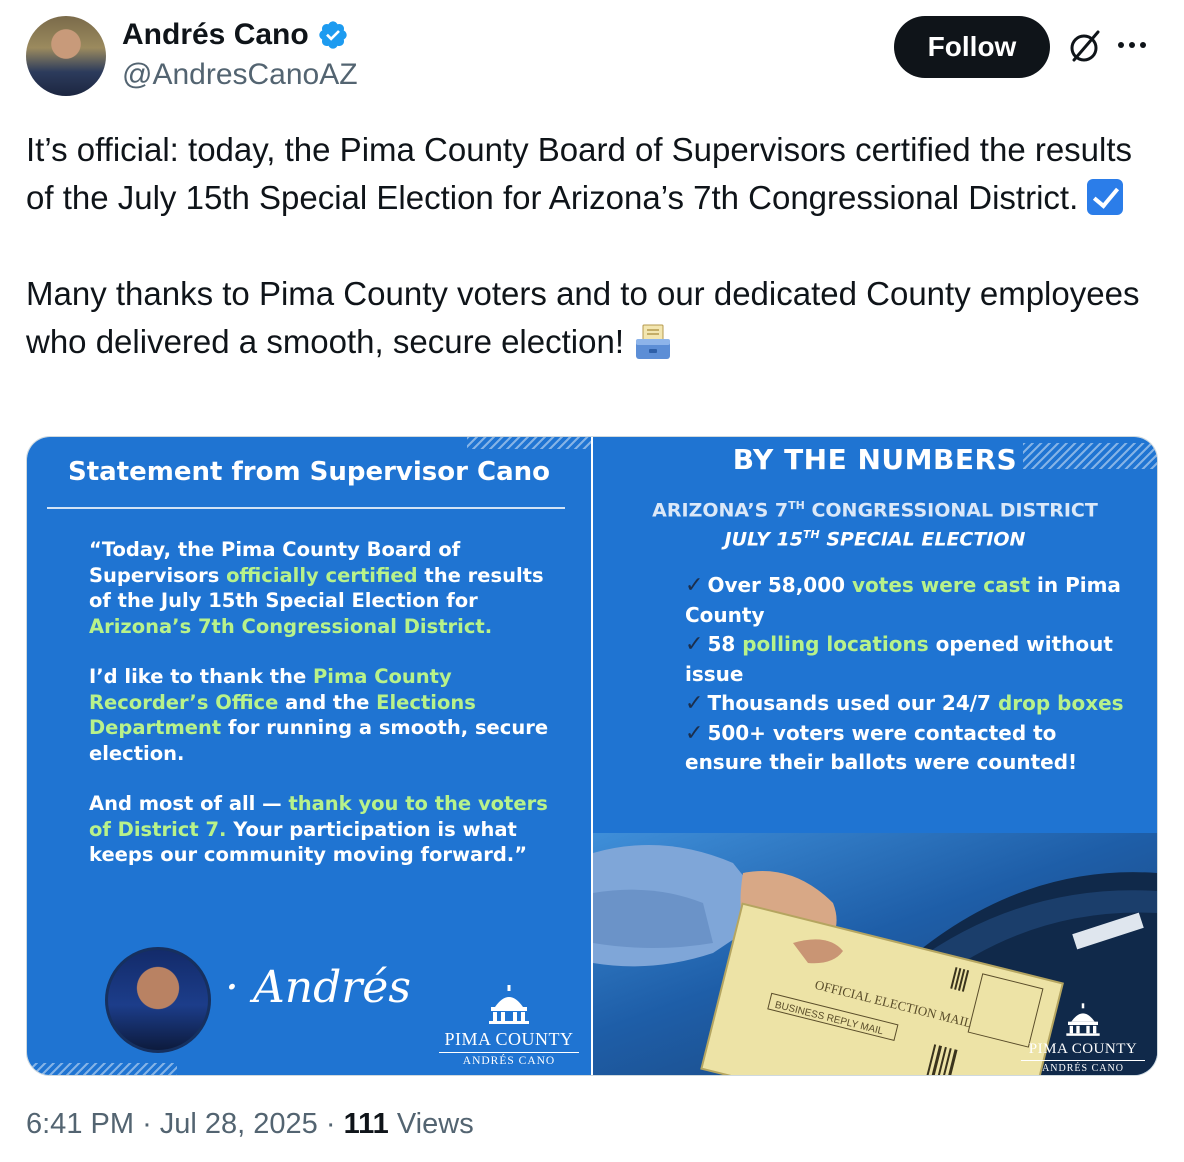  Describe the element at coordinates (435, 1124) in the screenshot. I see `views-label: Views` at that location.